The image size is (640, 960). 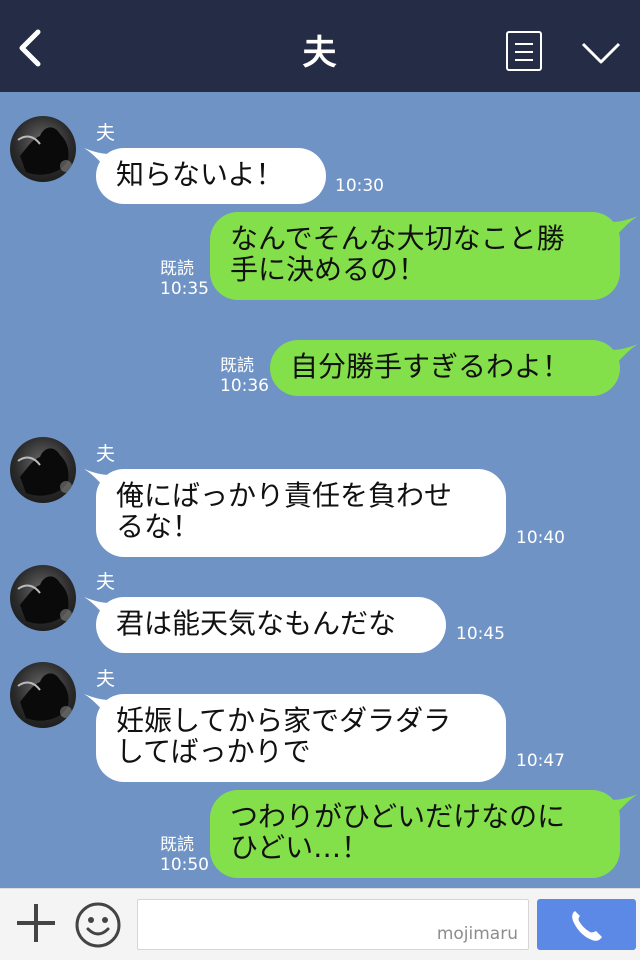 I want to click on message-text: 知らないよ！, so click(x=200, y=174).